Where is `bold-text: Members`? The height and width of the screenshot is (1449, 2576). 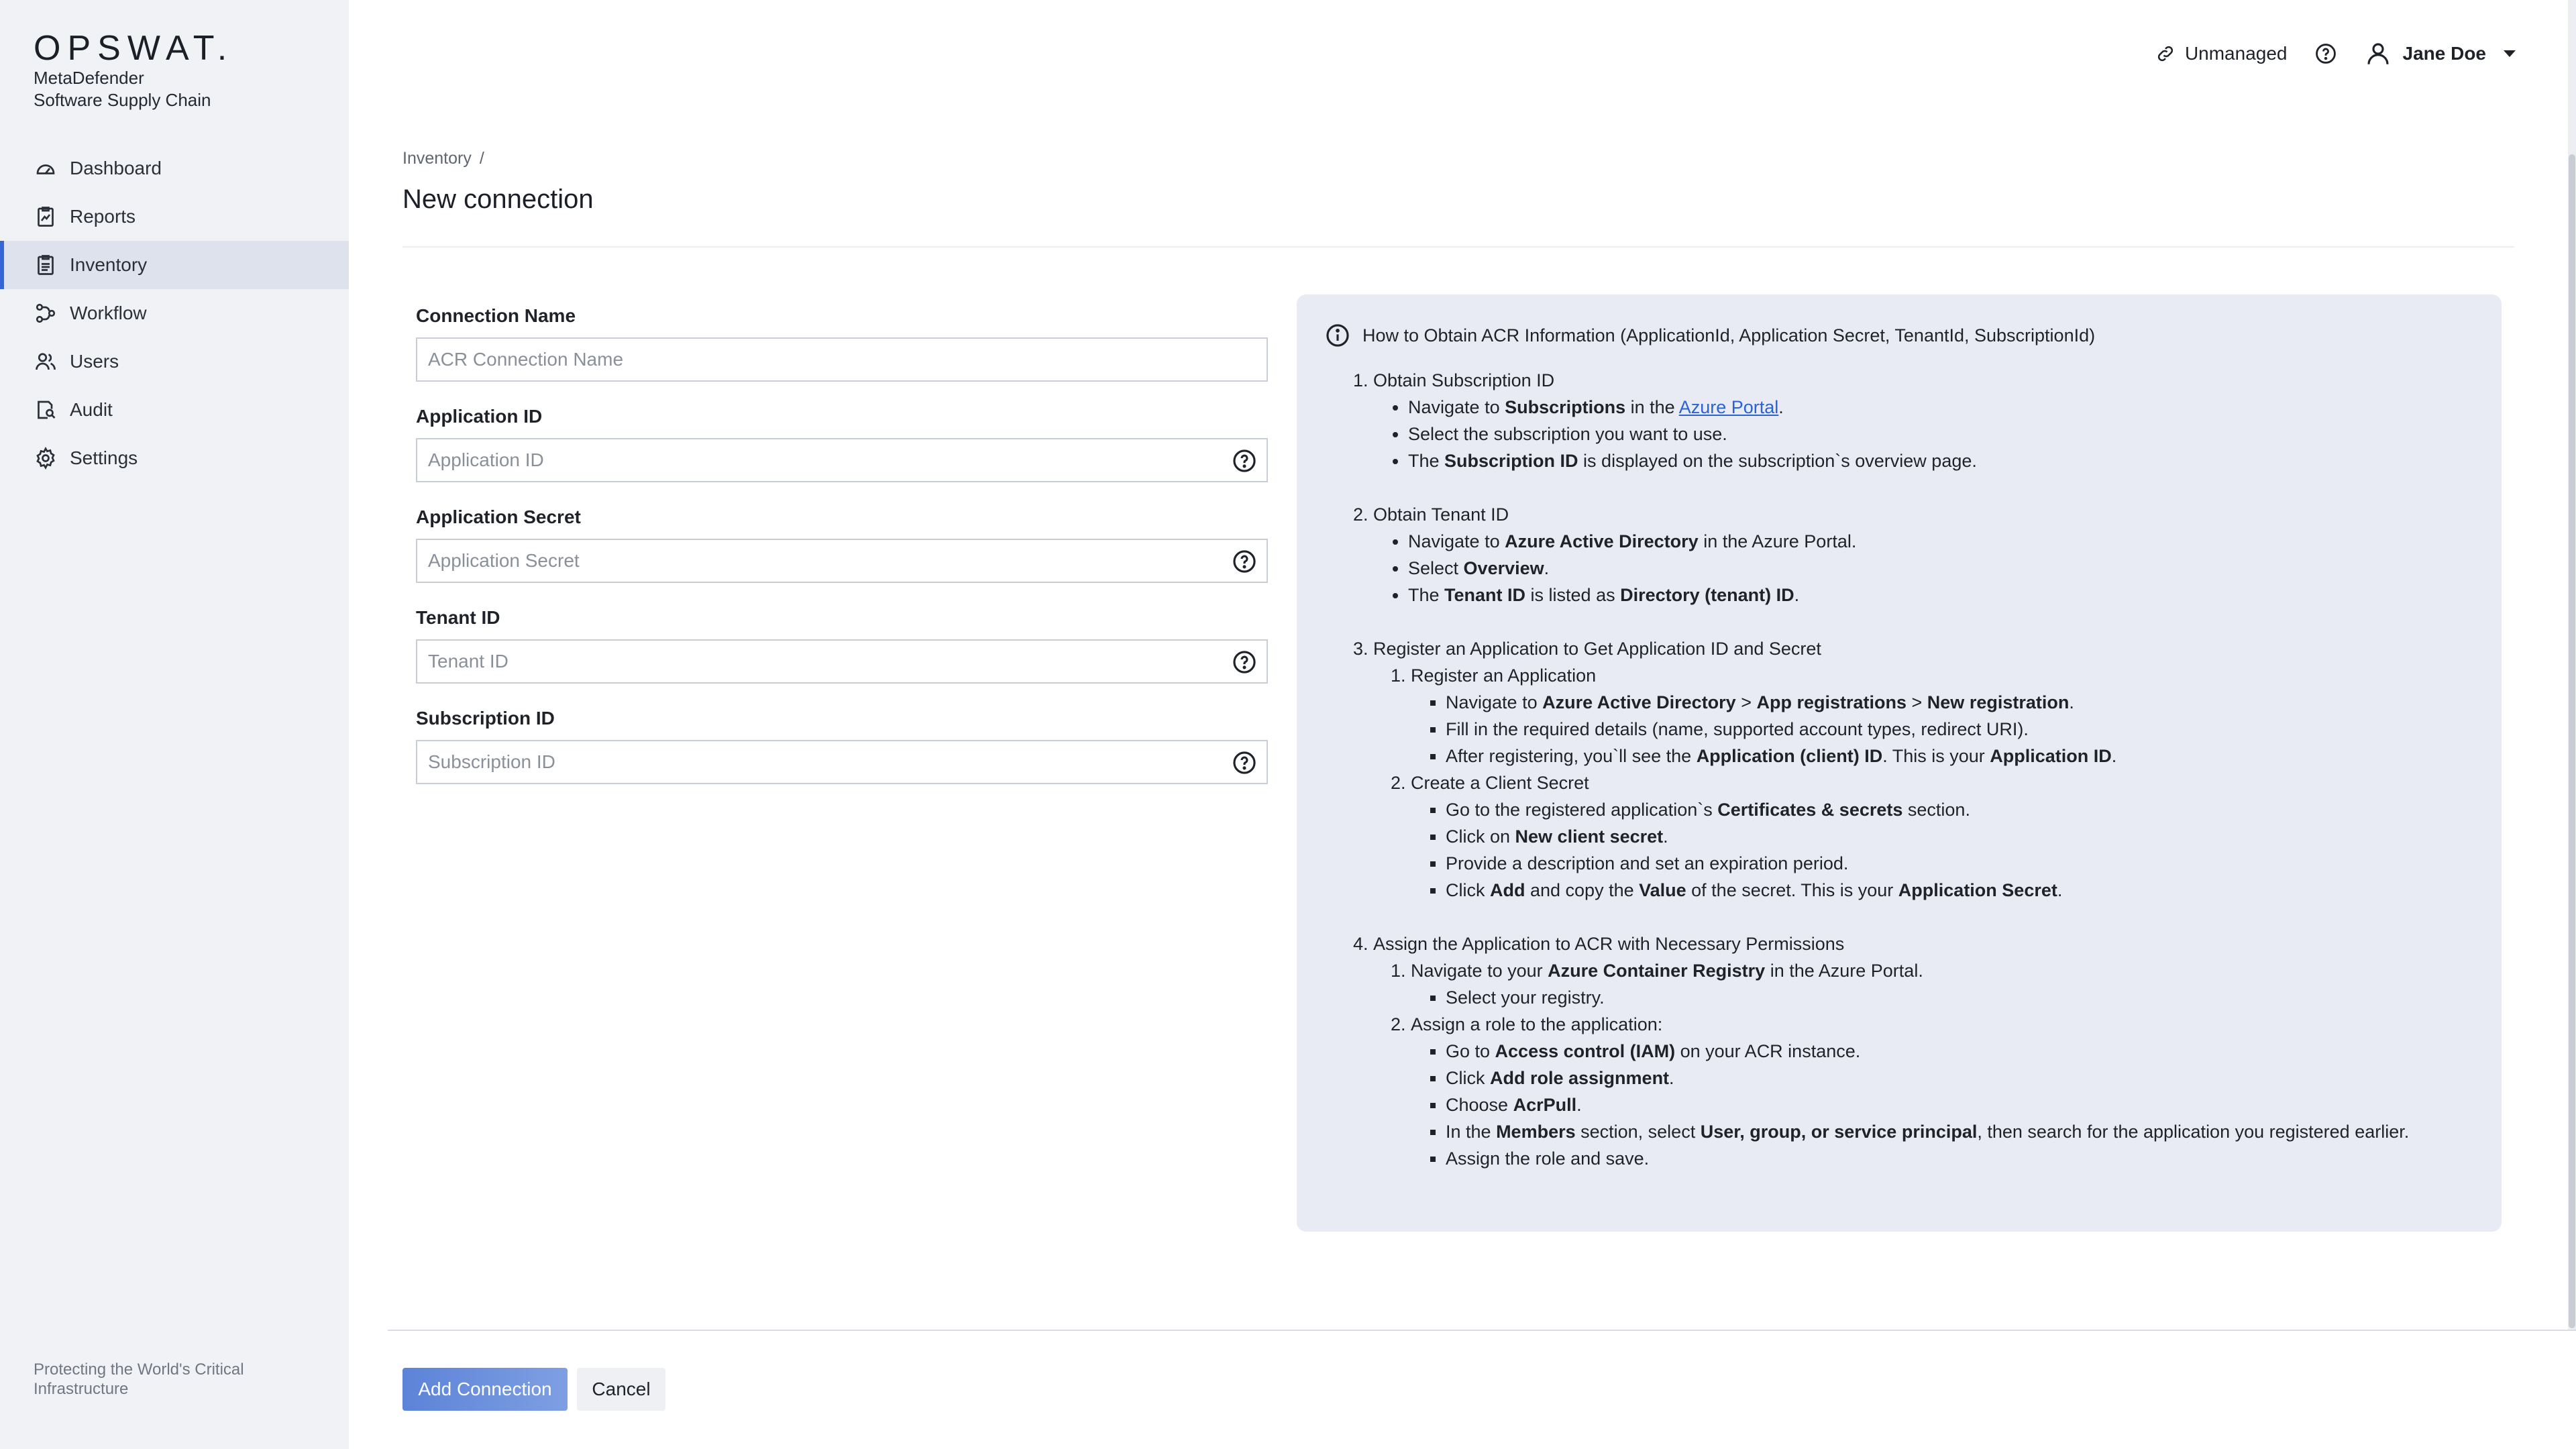 bold-text: Members is located at coordinates (1536, 1132).